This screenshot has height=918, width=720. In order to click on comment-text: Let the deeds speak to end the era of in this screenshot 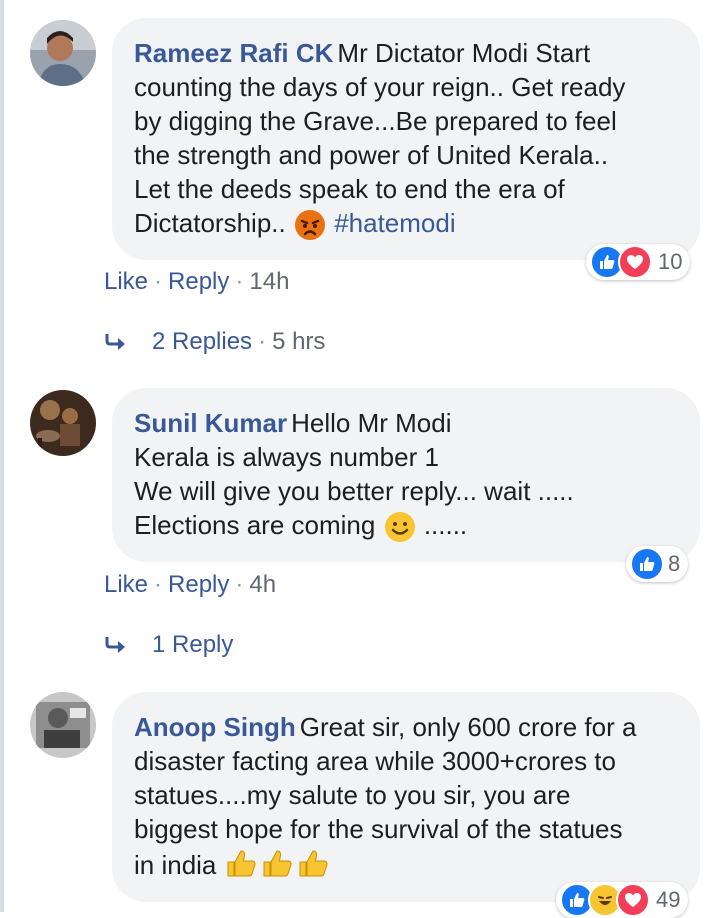, I will do `click(349, 189)`.